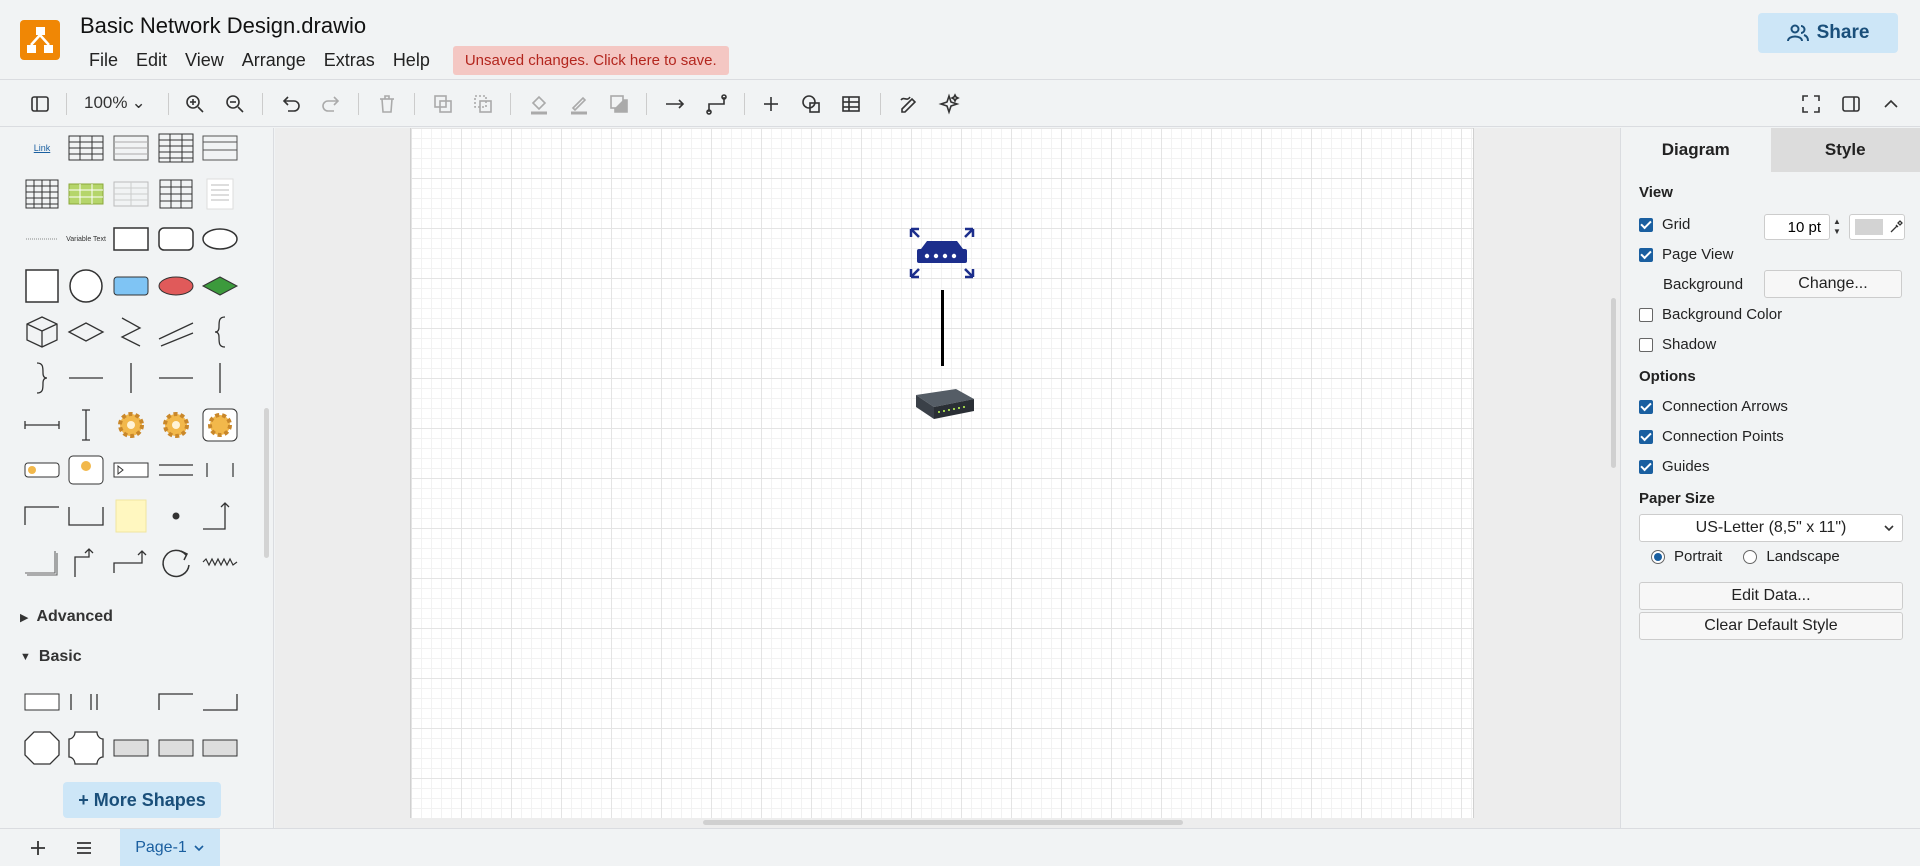  I want to click on link-shape: Link, so click(42, 148).